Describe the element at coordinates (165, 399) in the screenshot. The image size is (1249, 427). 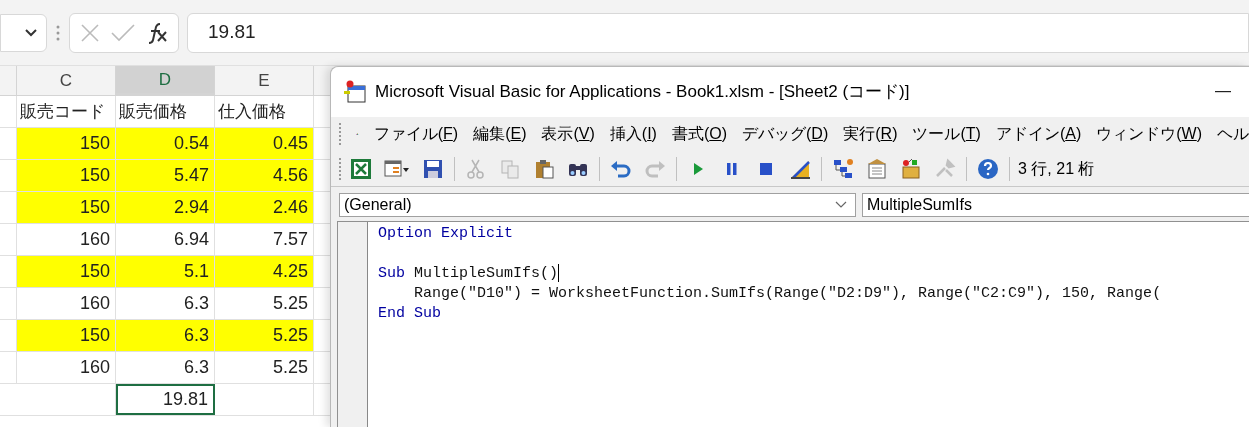
I see `table-cell: 19.81` at that location.